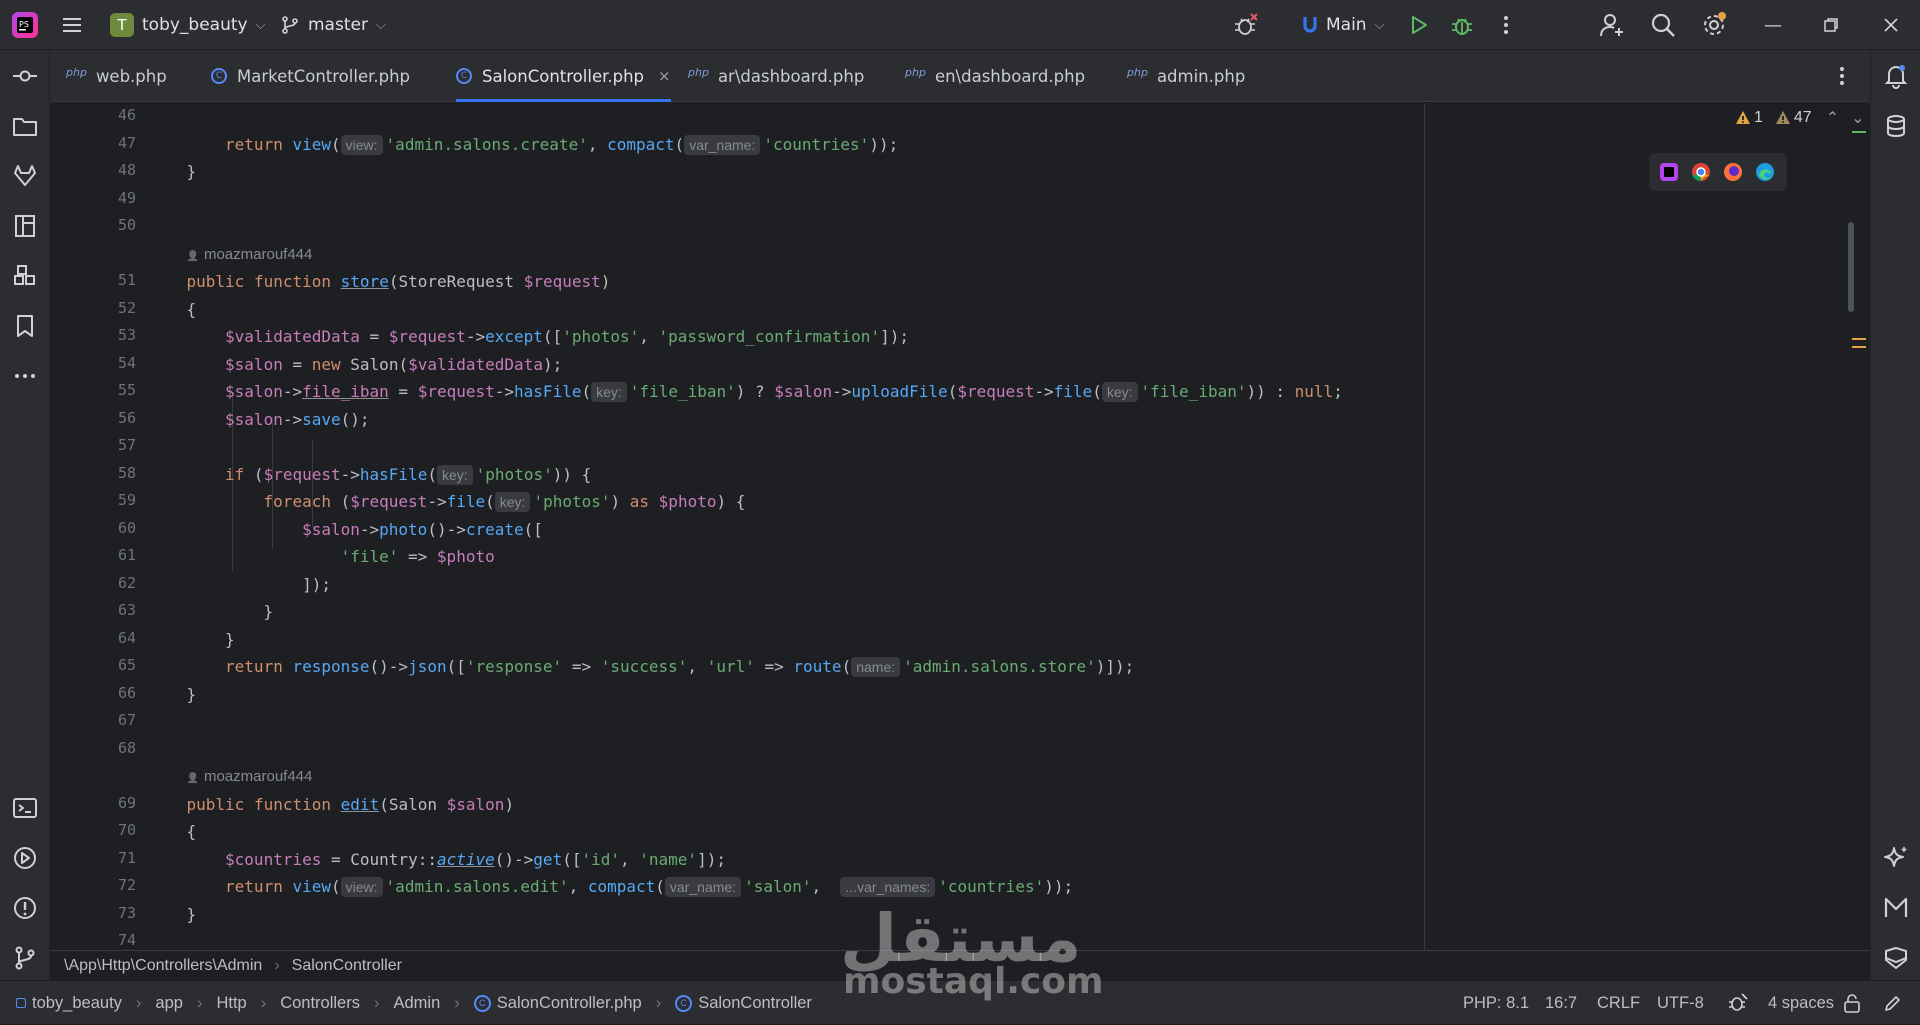  What do you see at coordinates (25, 376) in the screenshot?
I see `more-tool-windows-icon` at bounding box center [25, 376].